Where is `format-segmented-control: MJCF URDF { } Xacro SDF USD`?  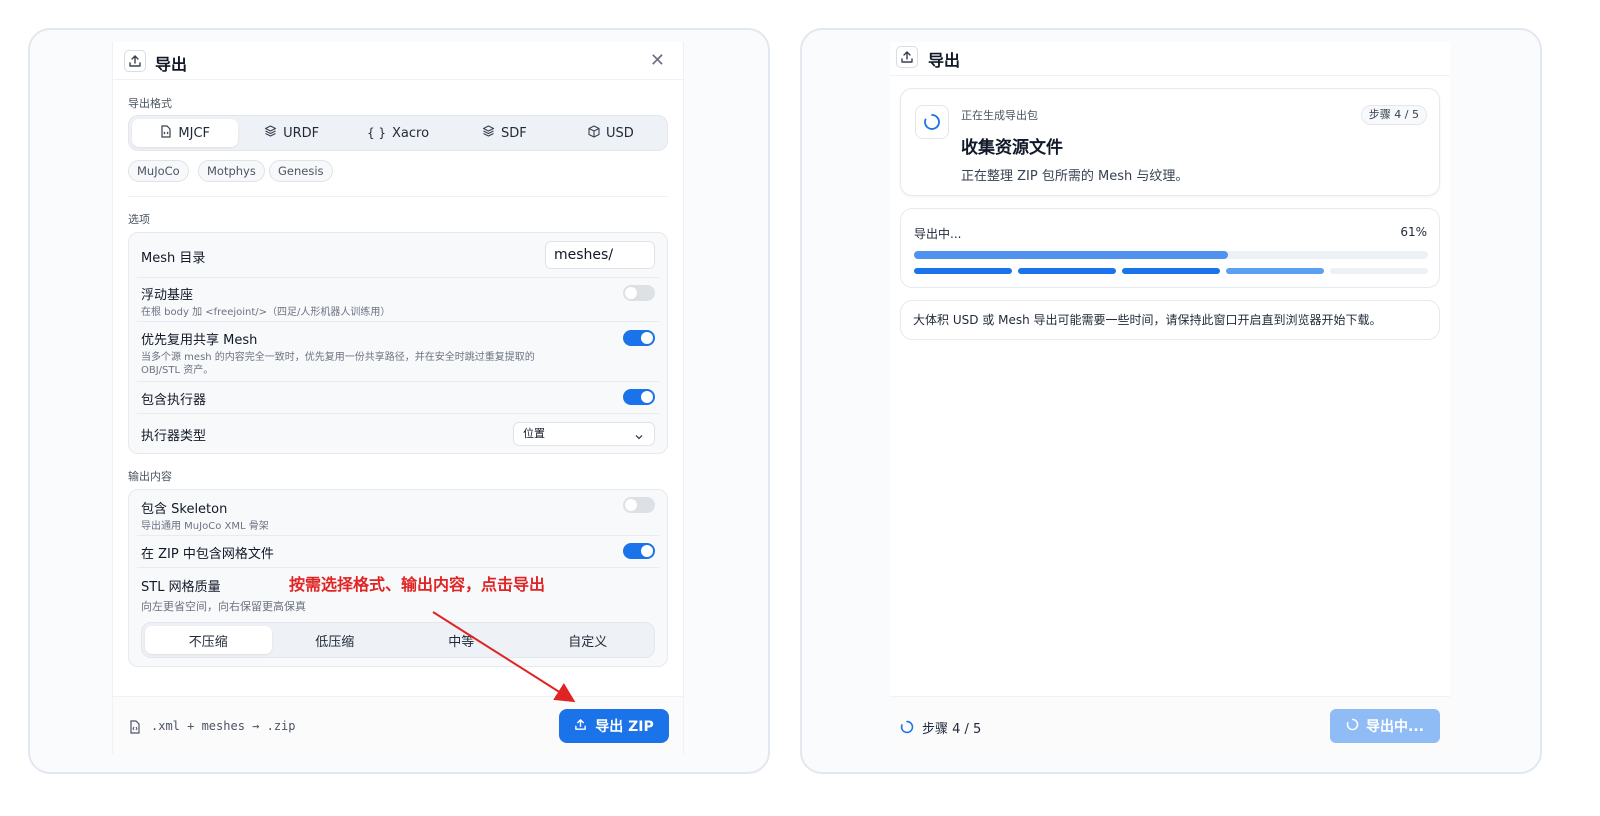 format-segmented-control: MJCF URDF { } Xacro SDF USD is located at coordinates (398, 133).